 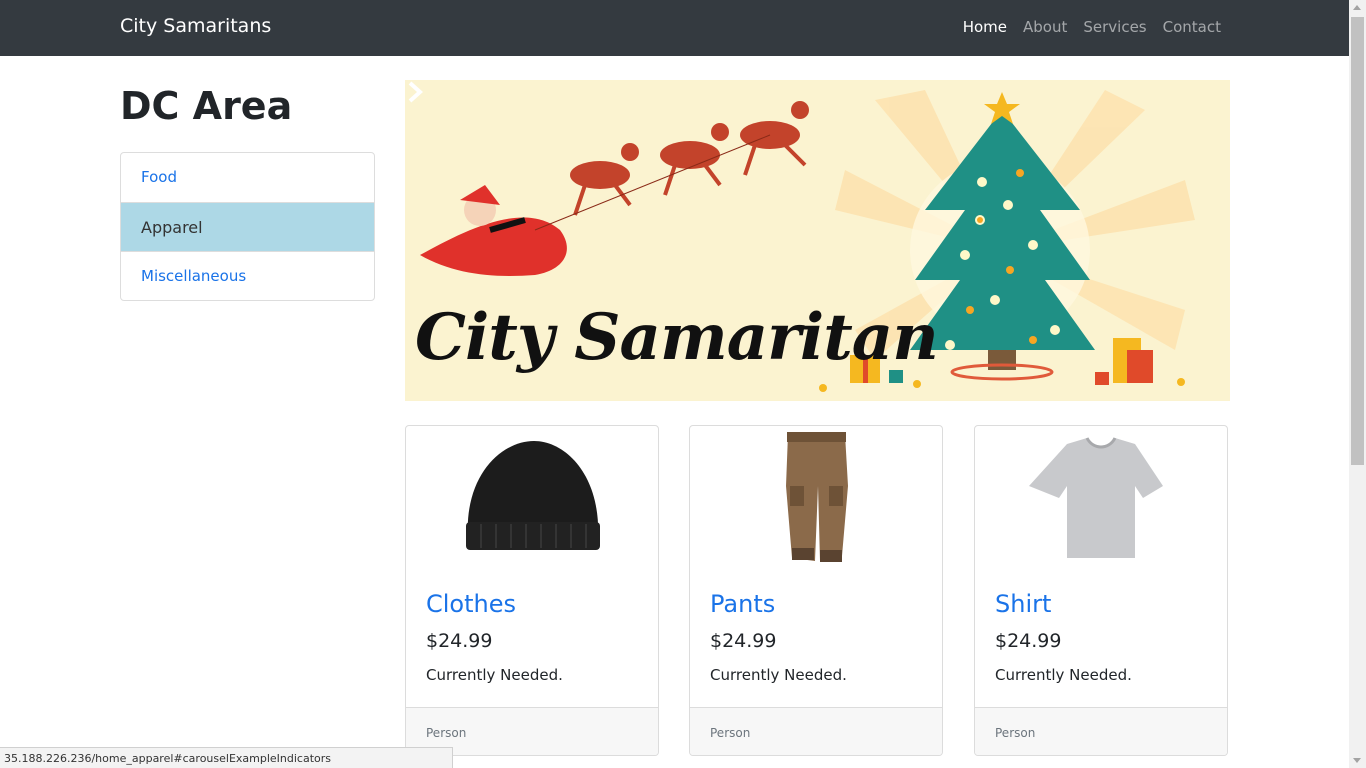 What do you see at coordinates (1357, 760) in the screenshot?
I see `scroll-down-arrow-icon` at bounding box center [1357, 760].